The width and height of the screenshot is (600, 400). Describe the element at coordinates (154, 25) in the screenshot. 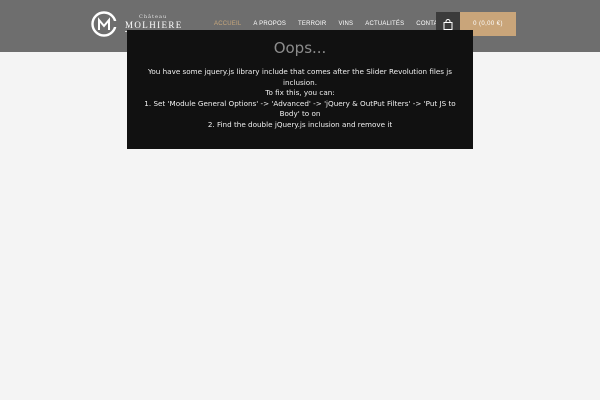

I see `logo-brand-text: MOLHIERE` at that location.